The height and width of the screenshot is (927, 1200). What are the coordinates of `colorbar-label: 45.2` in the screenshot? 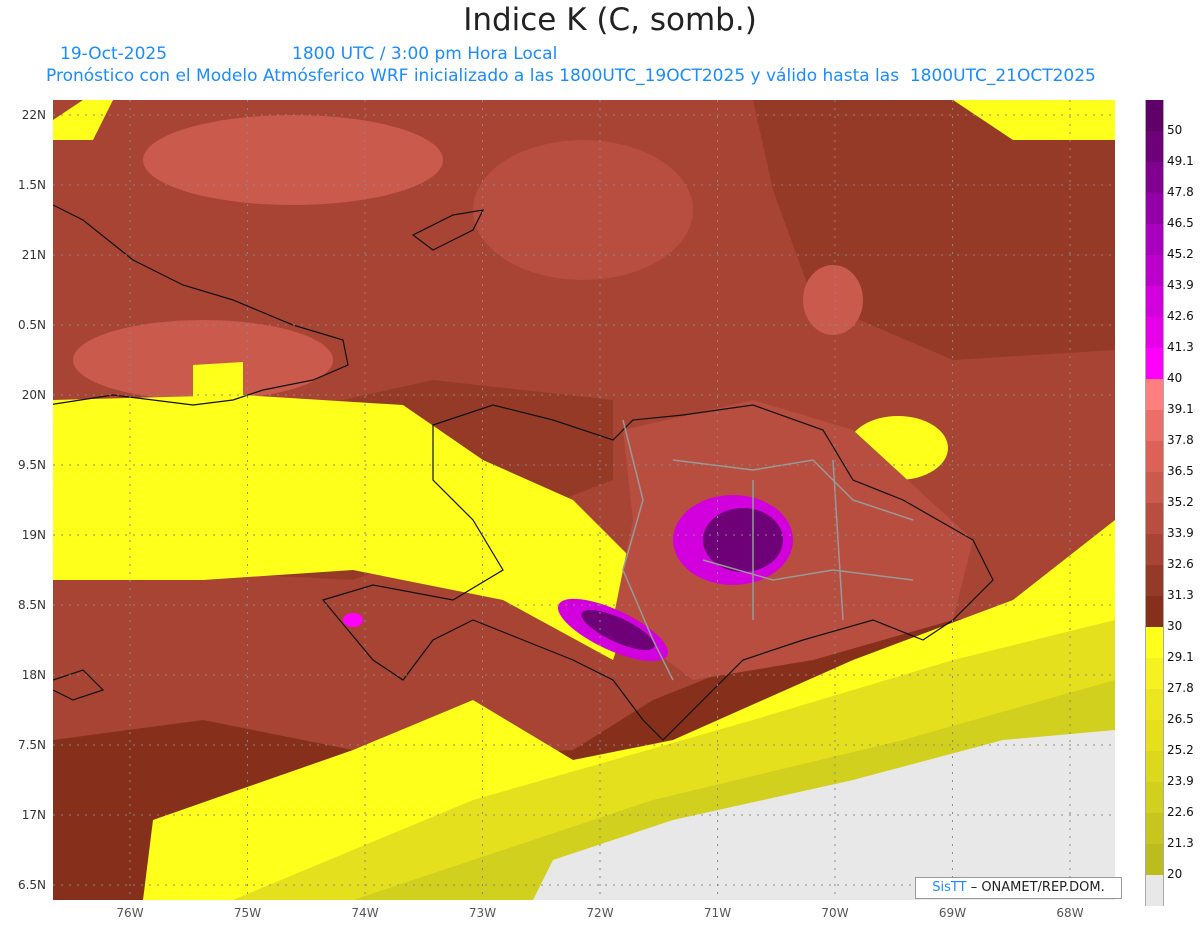 It's located at (1180, 254).